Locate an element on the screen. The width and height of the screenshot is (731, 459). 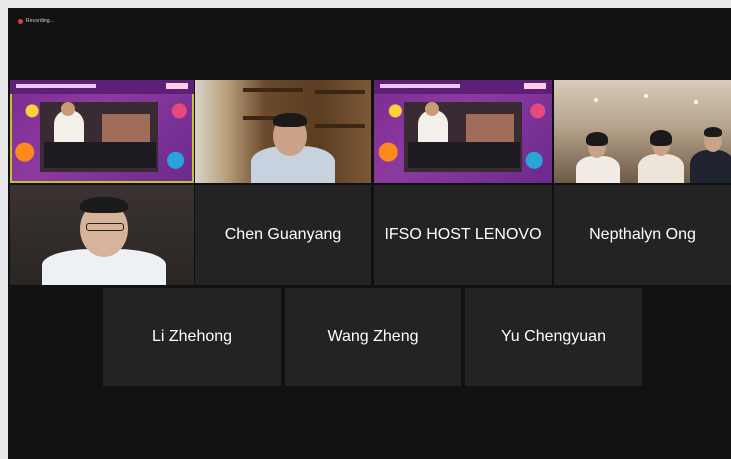
video-tile-man-with-glasses is located at coordinates (102, 235).